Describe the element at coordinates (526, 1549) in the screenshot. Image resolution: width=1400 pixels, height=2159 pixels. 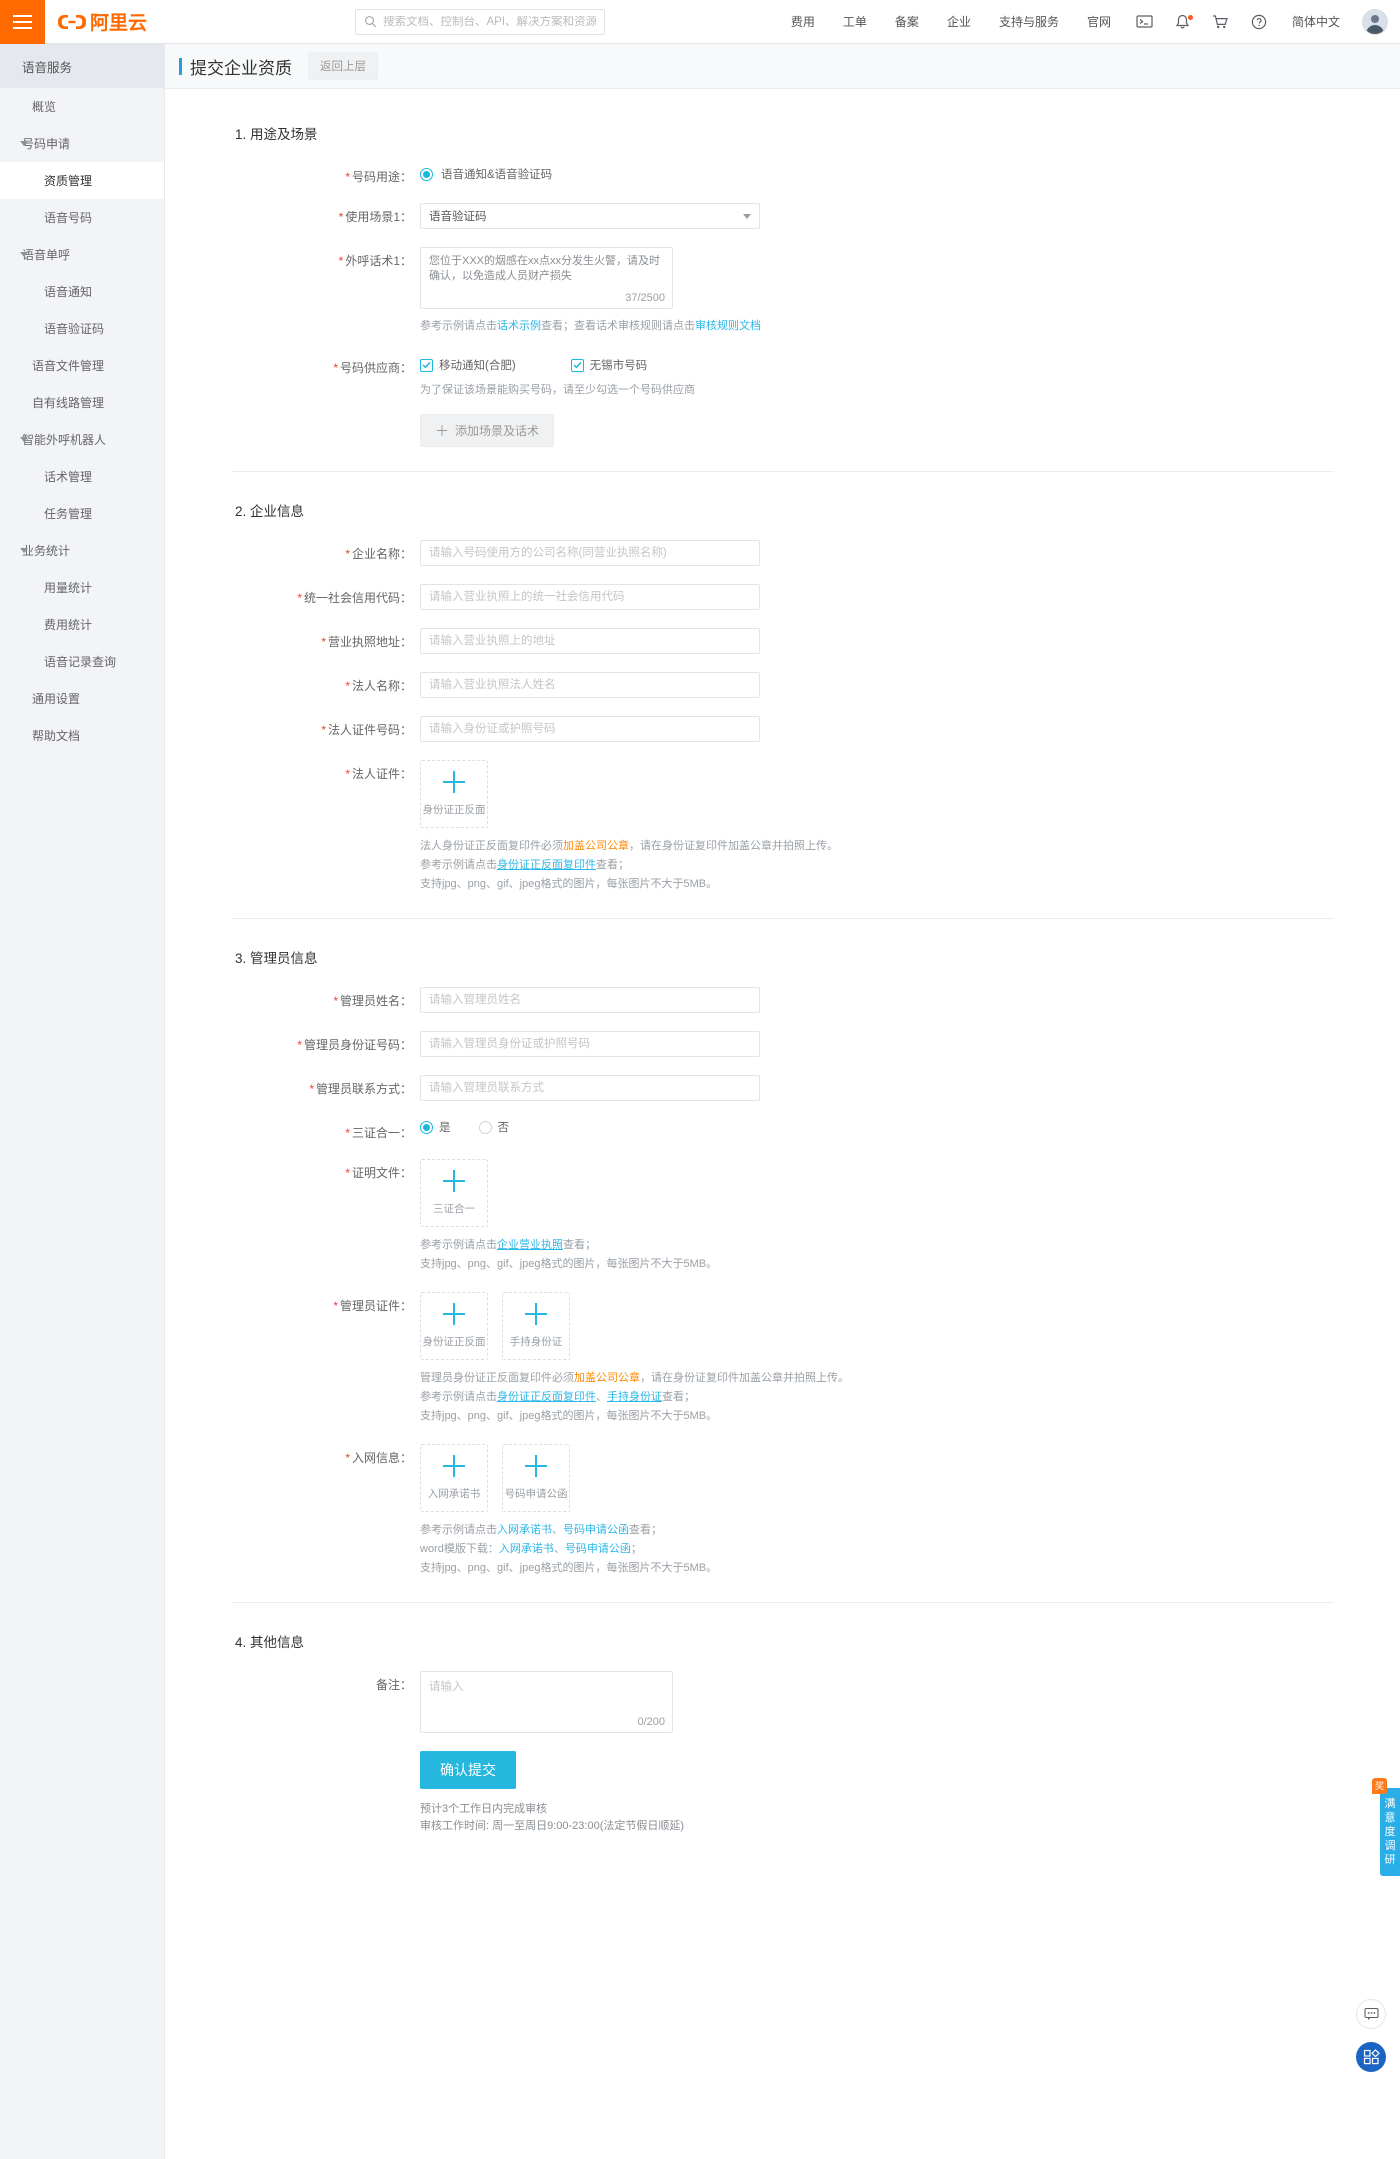
I see `network-commitment-download-link: 入网承诺书` at that location.